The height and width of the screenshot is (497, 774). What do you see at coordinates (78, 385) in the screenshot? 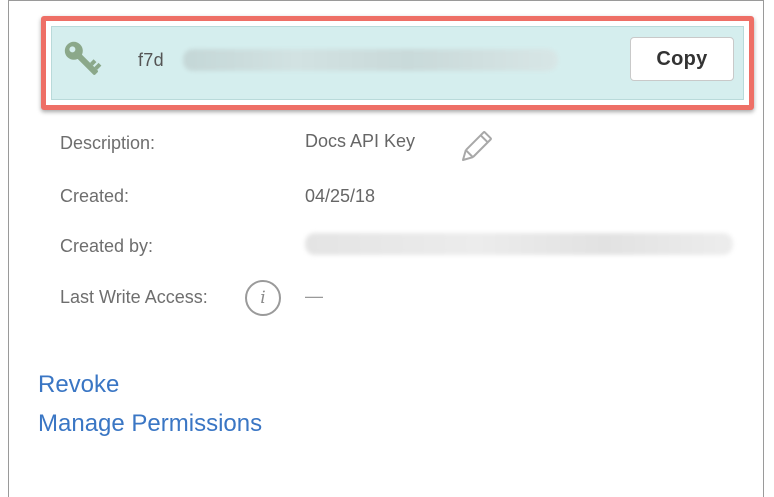
I see `revoke-link: Revoke` at bounding box center [78, 385].